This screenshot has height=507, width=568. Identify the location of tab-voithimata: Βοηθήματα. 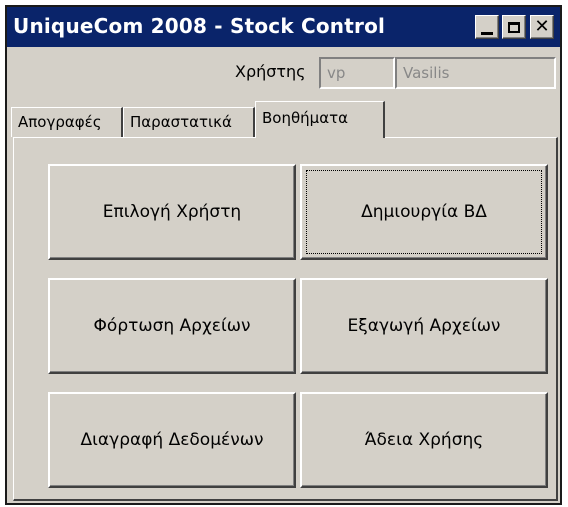
(320, 119).